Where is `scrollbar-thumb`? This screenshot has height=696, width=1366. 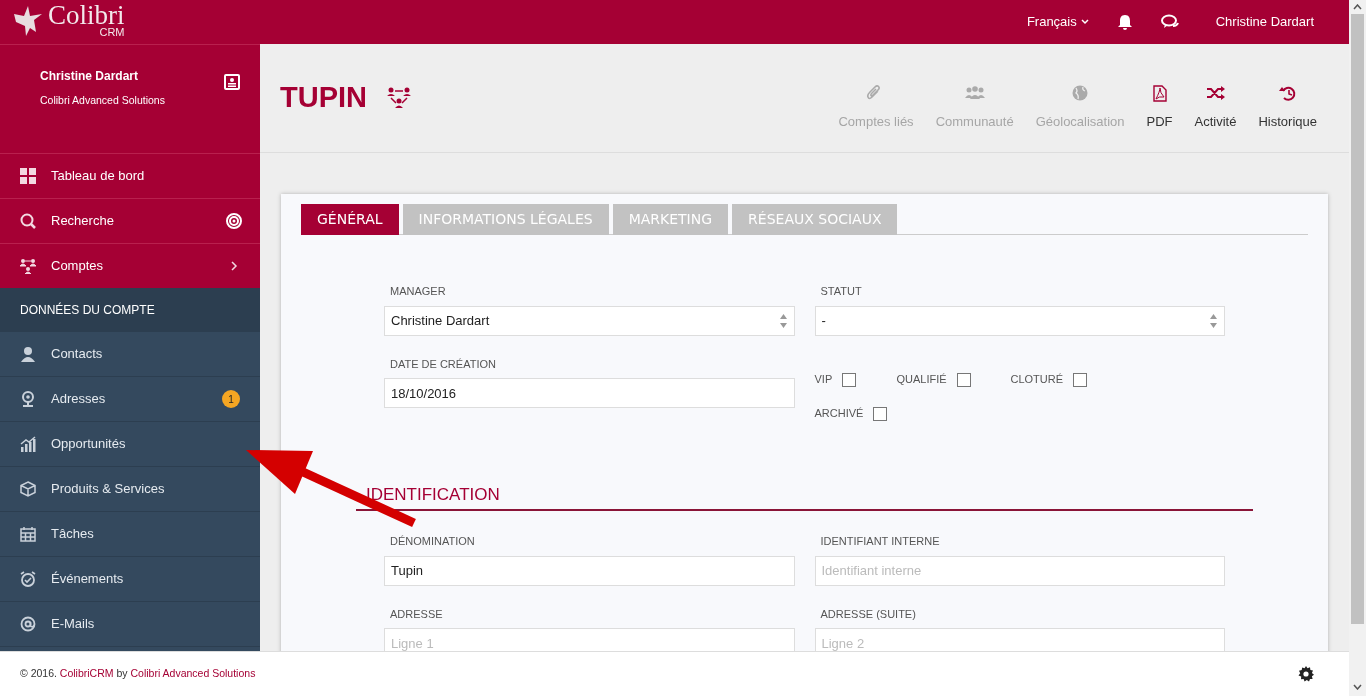 scrollbar-thumb is located at coordinates (1357, 319).